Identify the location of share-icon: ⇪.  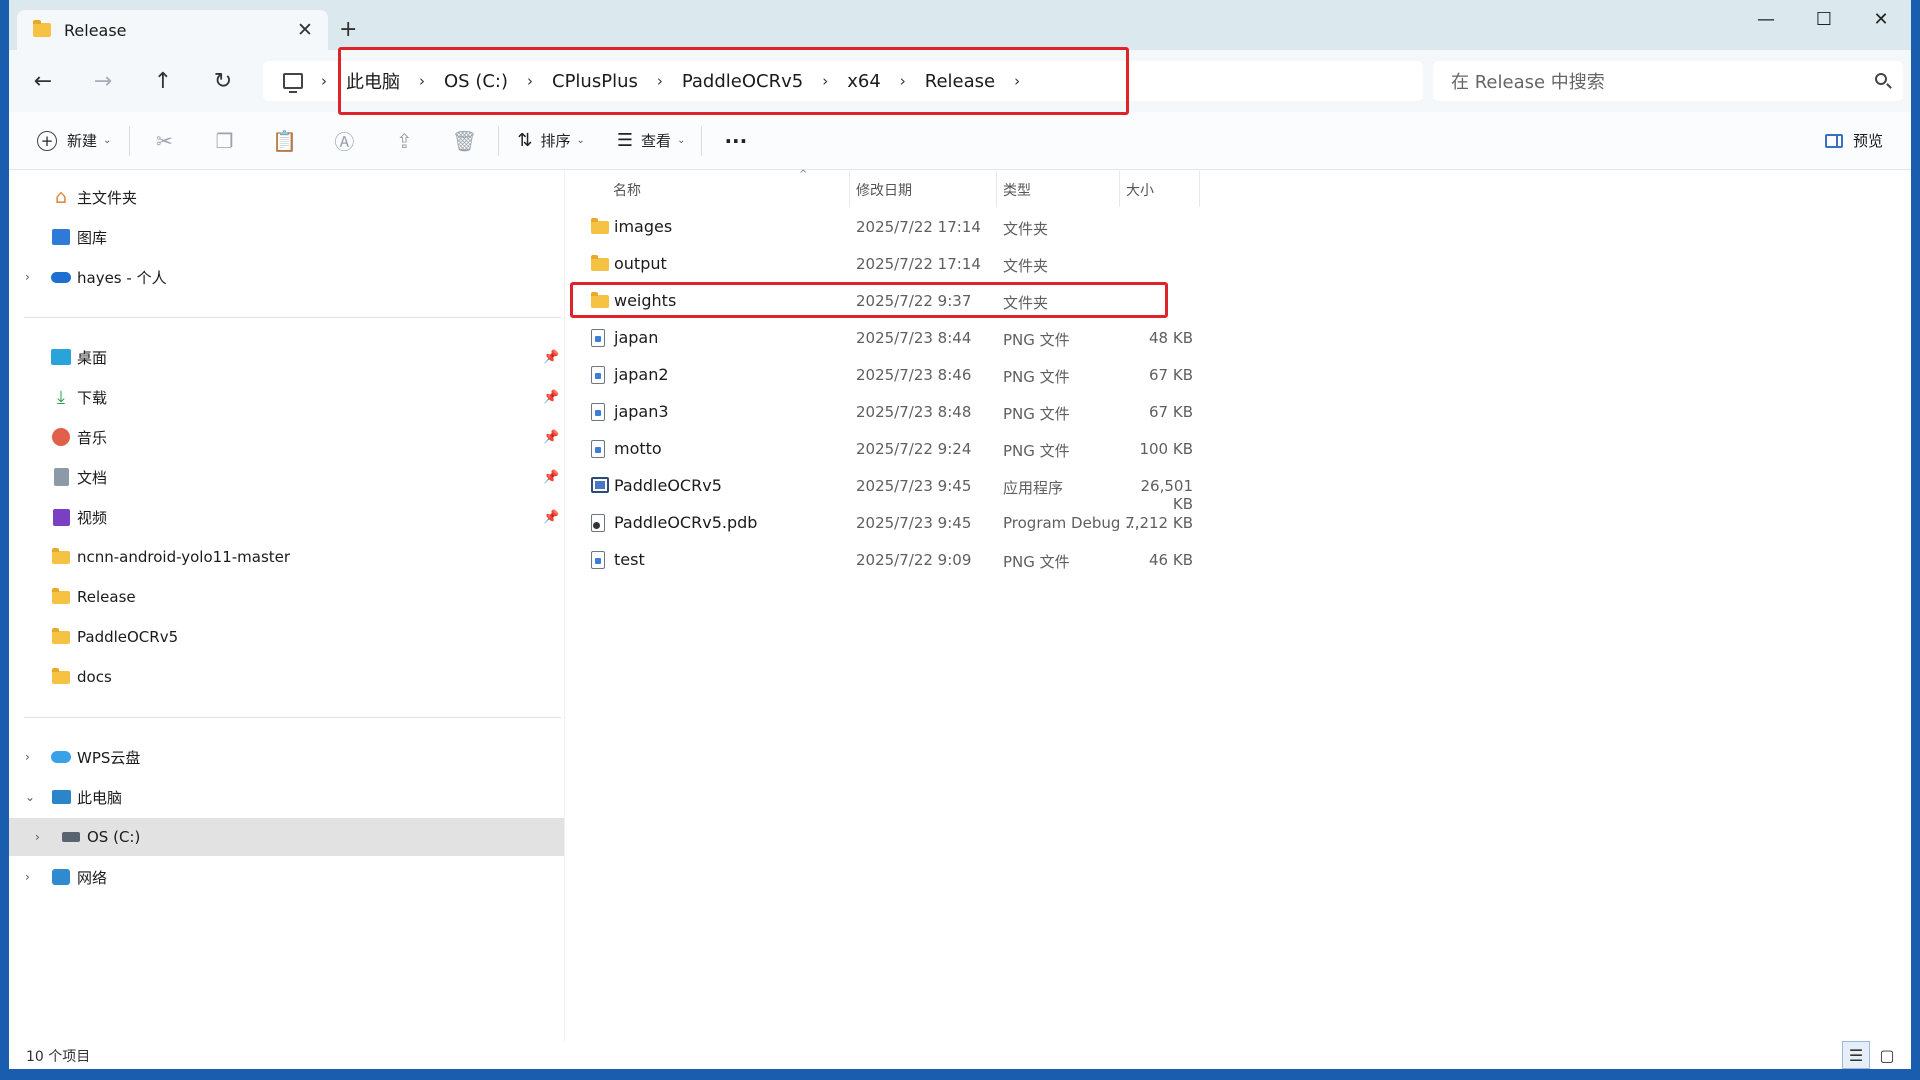
(404, 141).